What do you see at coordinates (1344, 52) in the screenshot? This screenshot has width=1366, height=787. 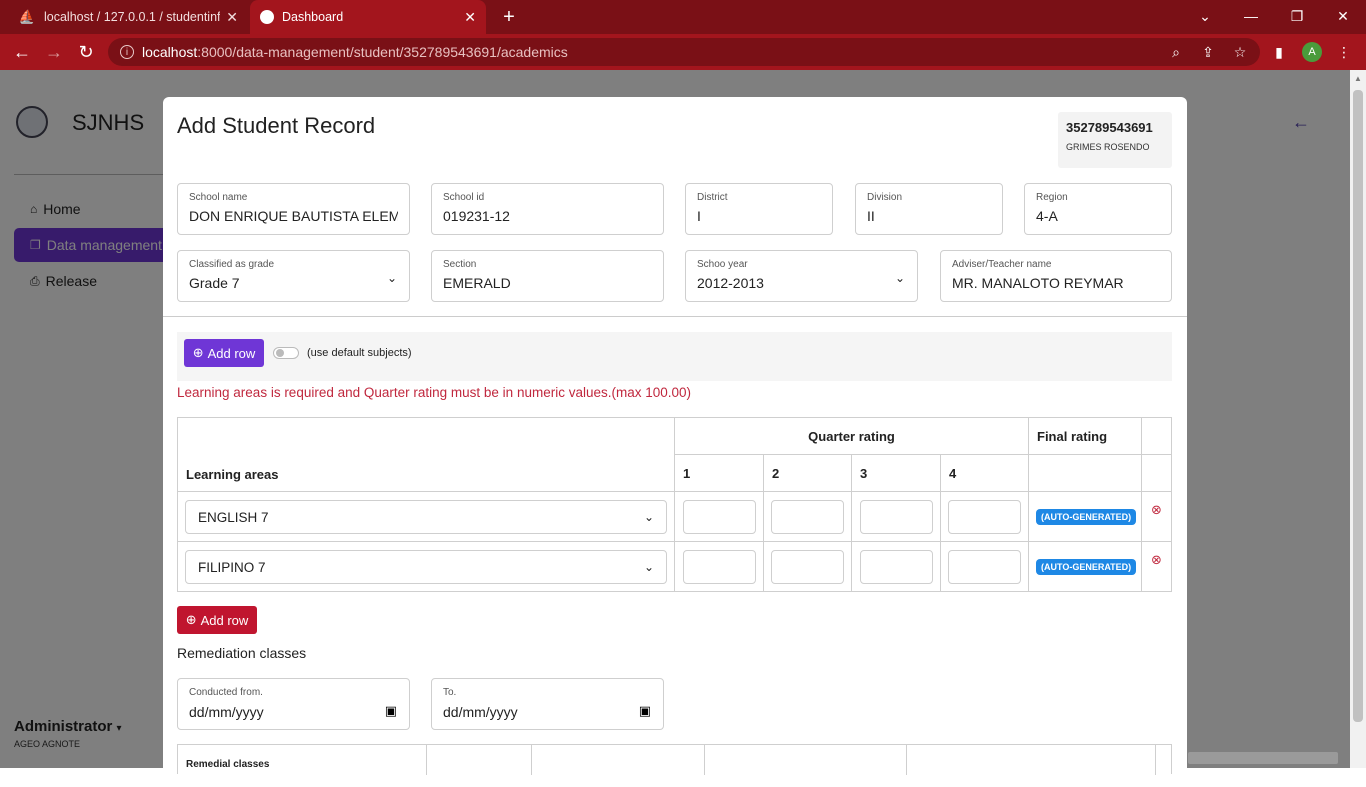 I see `menu-icon: ⋮` at bounding box center [1344, 52].